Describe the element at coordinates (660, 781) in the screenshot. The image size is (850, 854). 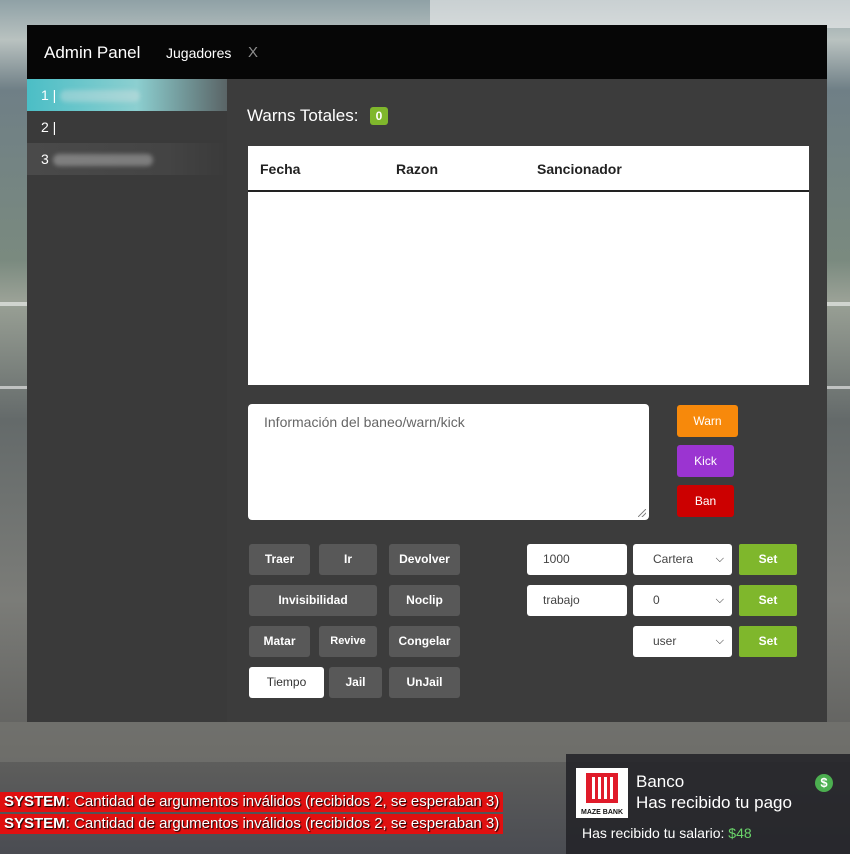
I see `notification-title: Banco` at that location.